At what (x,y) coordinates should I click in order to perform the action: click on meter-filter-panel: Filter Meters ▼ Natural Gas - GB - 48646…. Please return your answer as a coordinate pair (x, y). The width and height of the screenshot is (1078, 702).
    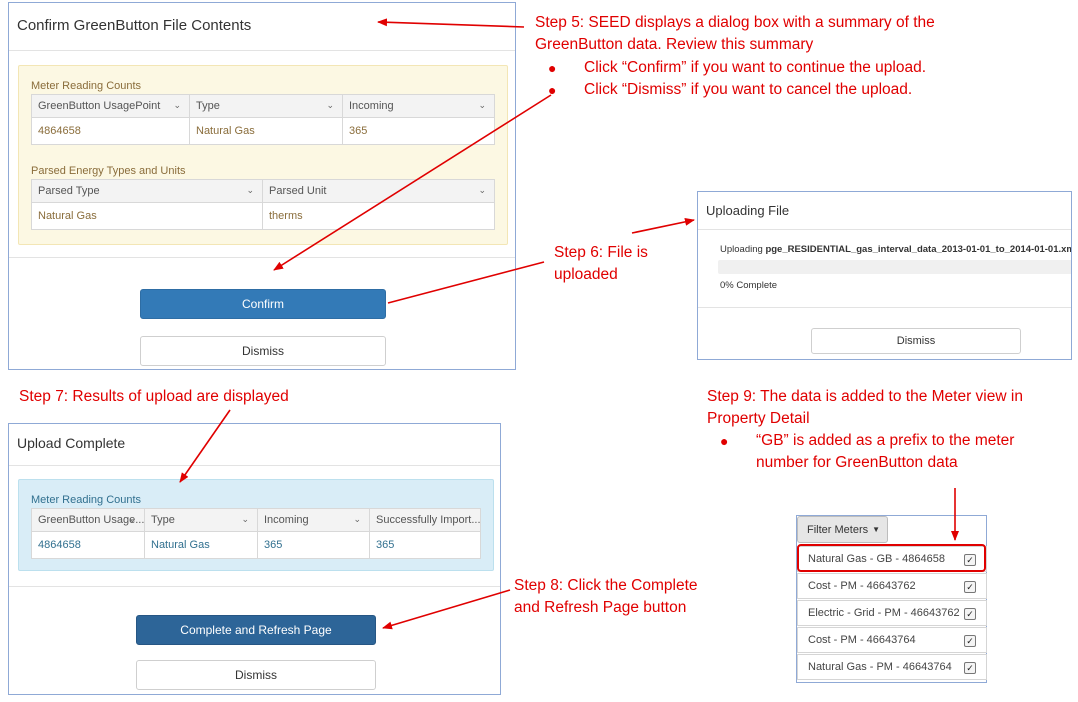
    Looking at the image, I should click on (891, 599).